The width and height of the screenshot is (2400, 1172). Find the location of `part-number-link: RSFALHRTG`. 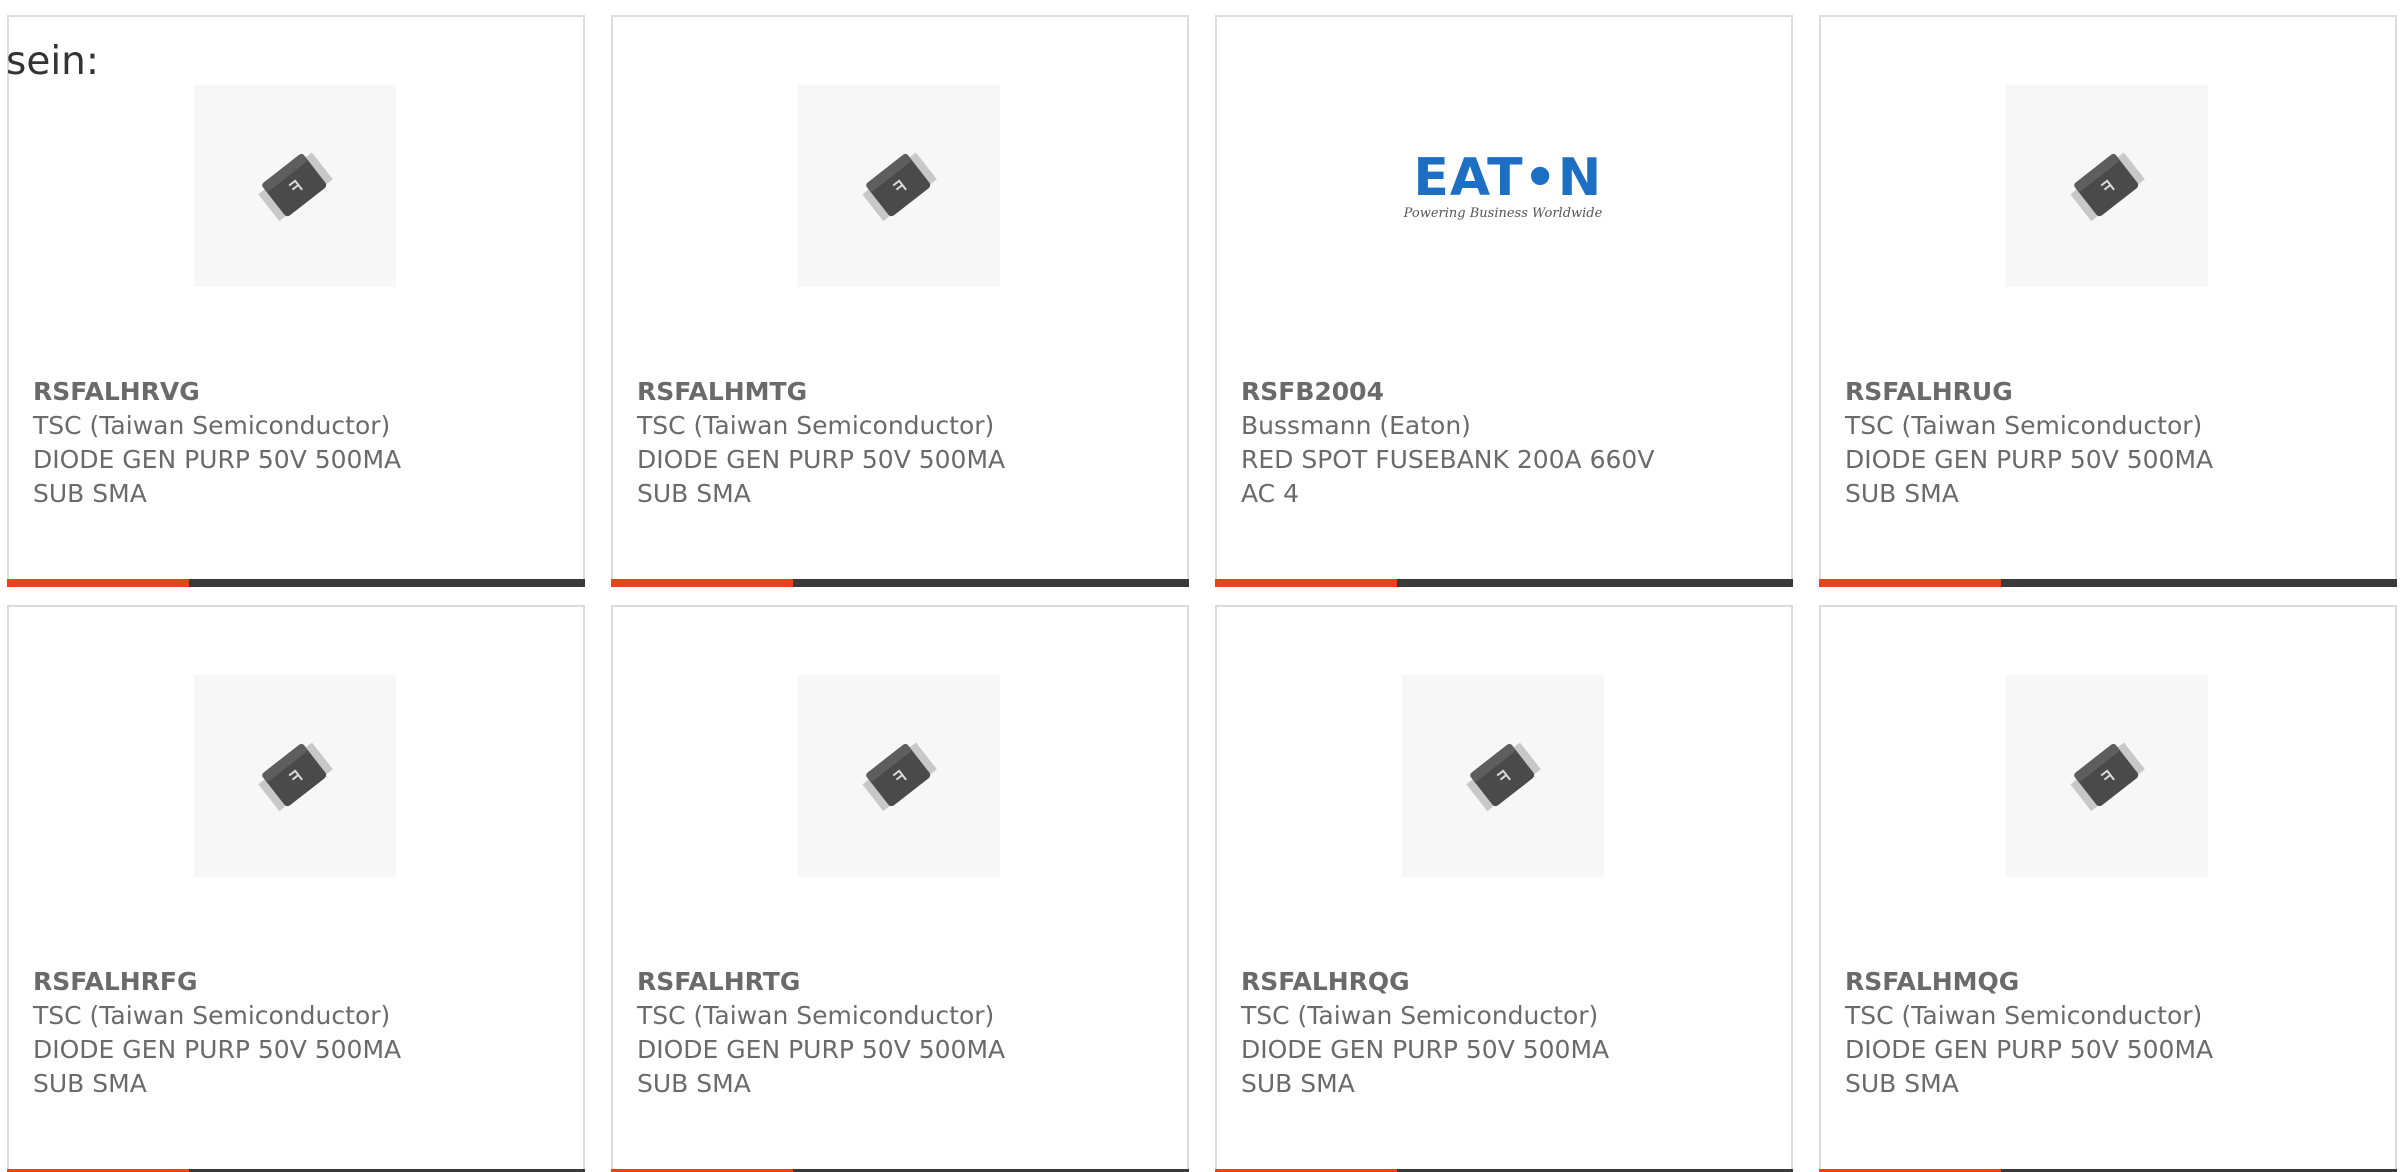

part-number-link: RSFALHRTG is located at coordinates (897, 982).